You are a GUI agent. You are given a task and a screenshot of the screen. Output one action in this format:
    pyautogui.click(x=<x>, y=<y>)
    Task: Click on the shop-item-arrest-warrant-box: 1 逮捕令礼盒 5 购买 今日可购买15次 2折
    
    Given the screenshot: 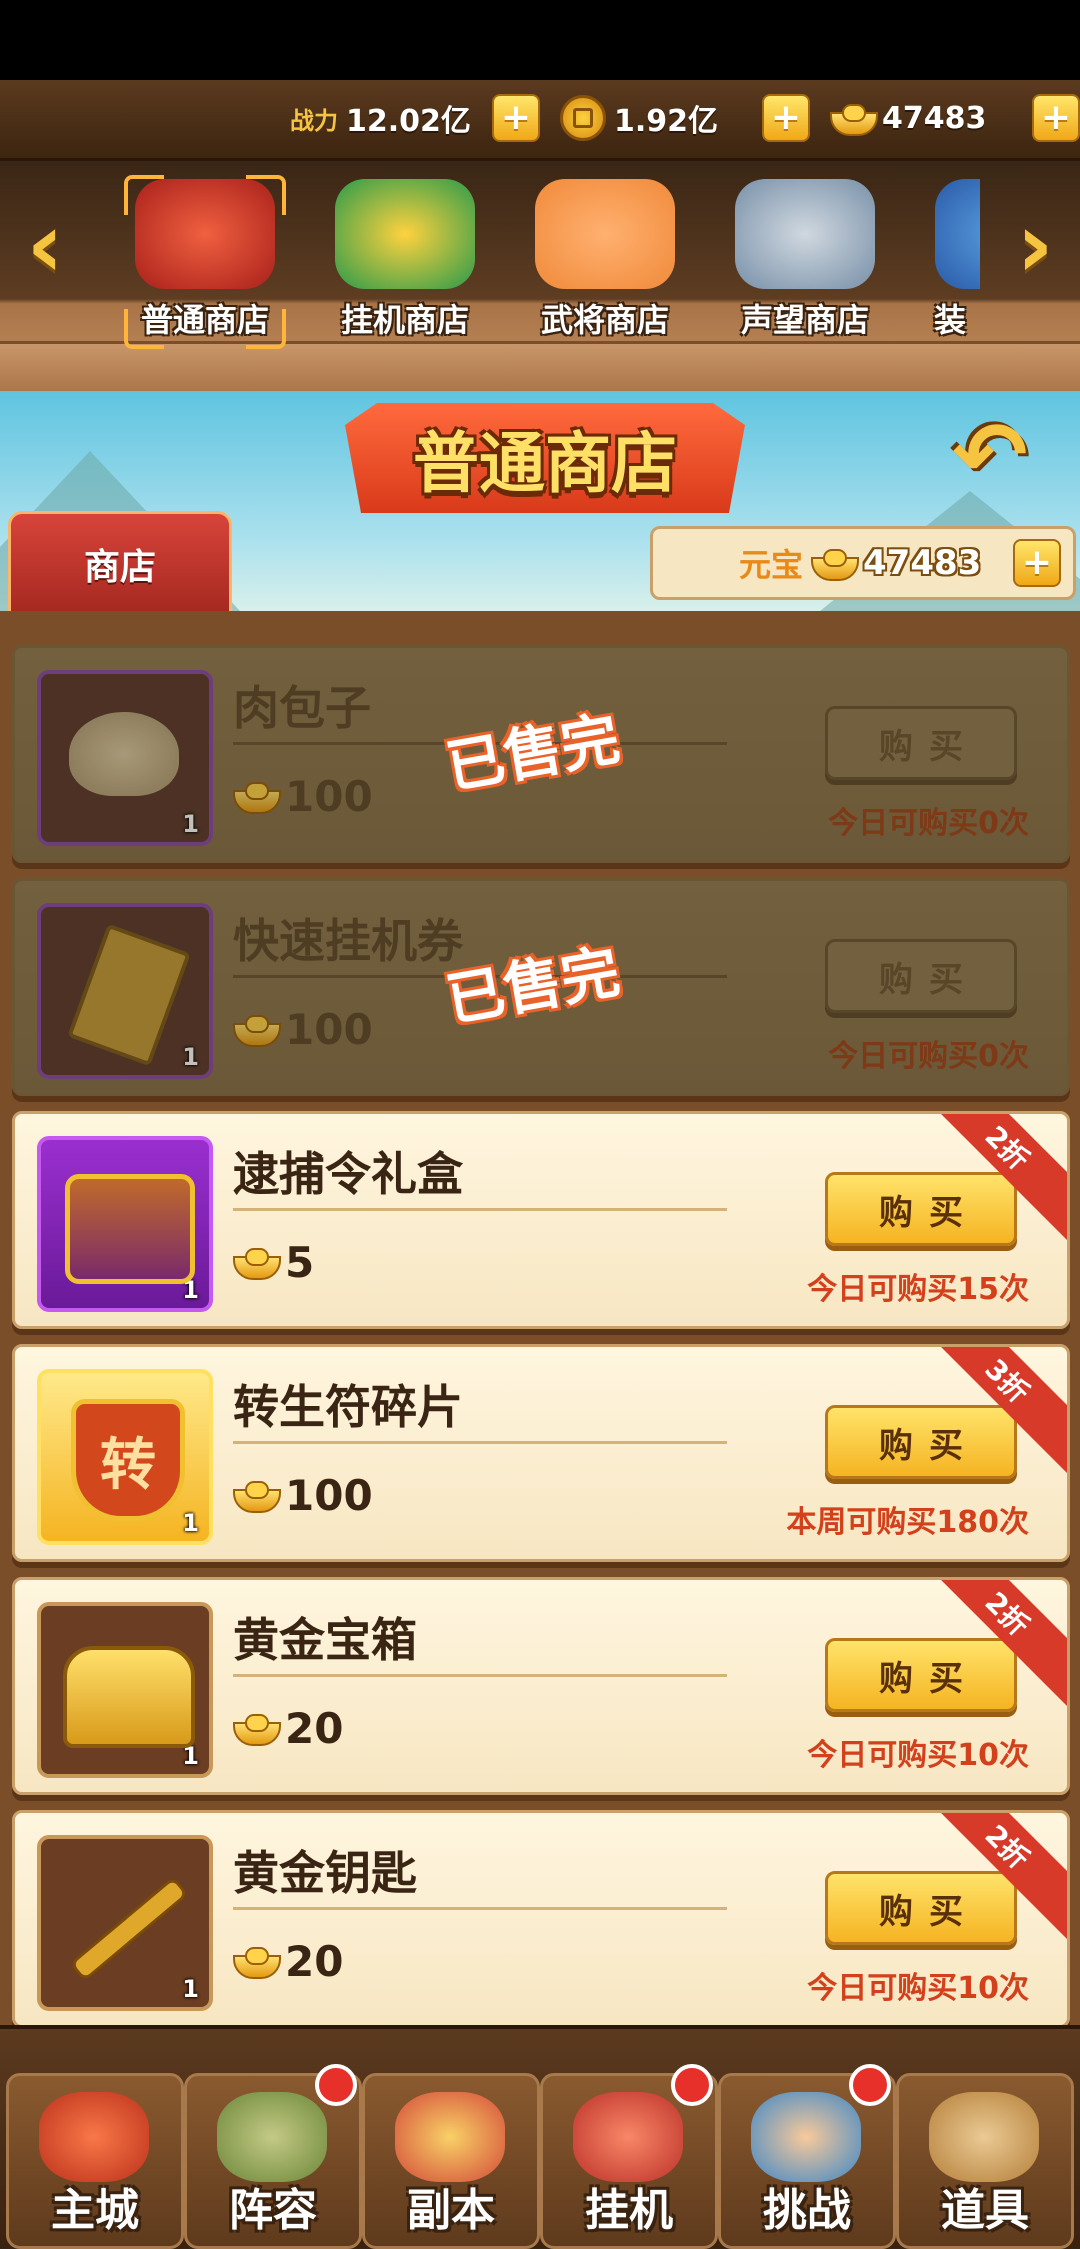 What is the action you would take?
    pyautogui.click(x=541, y=1220)
    